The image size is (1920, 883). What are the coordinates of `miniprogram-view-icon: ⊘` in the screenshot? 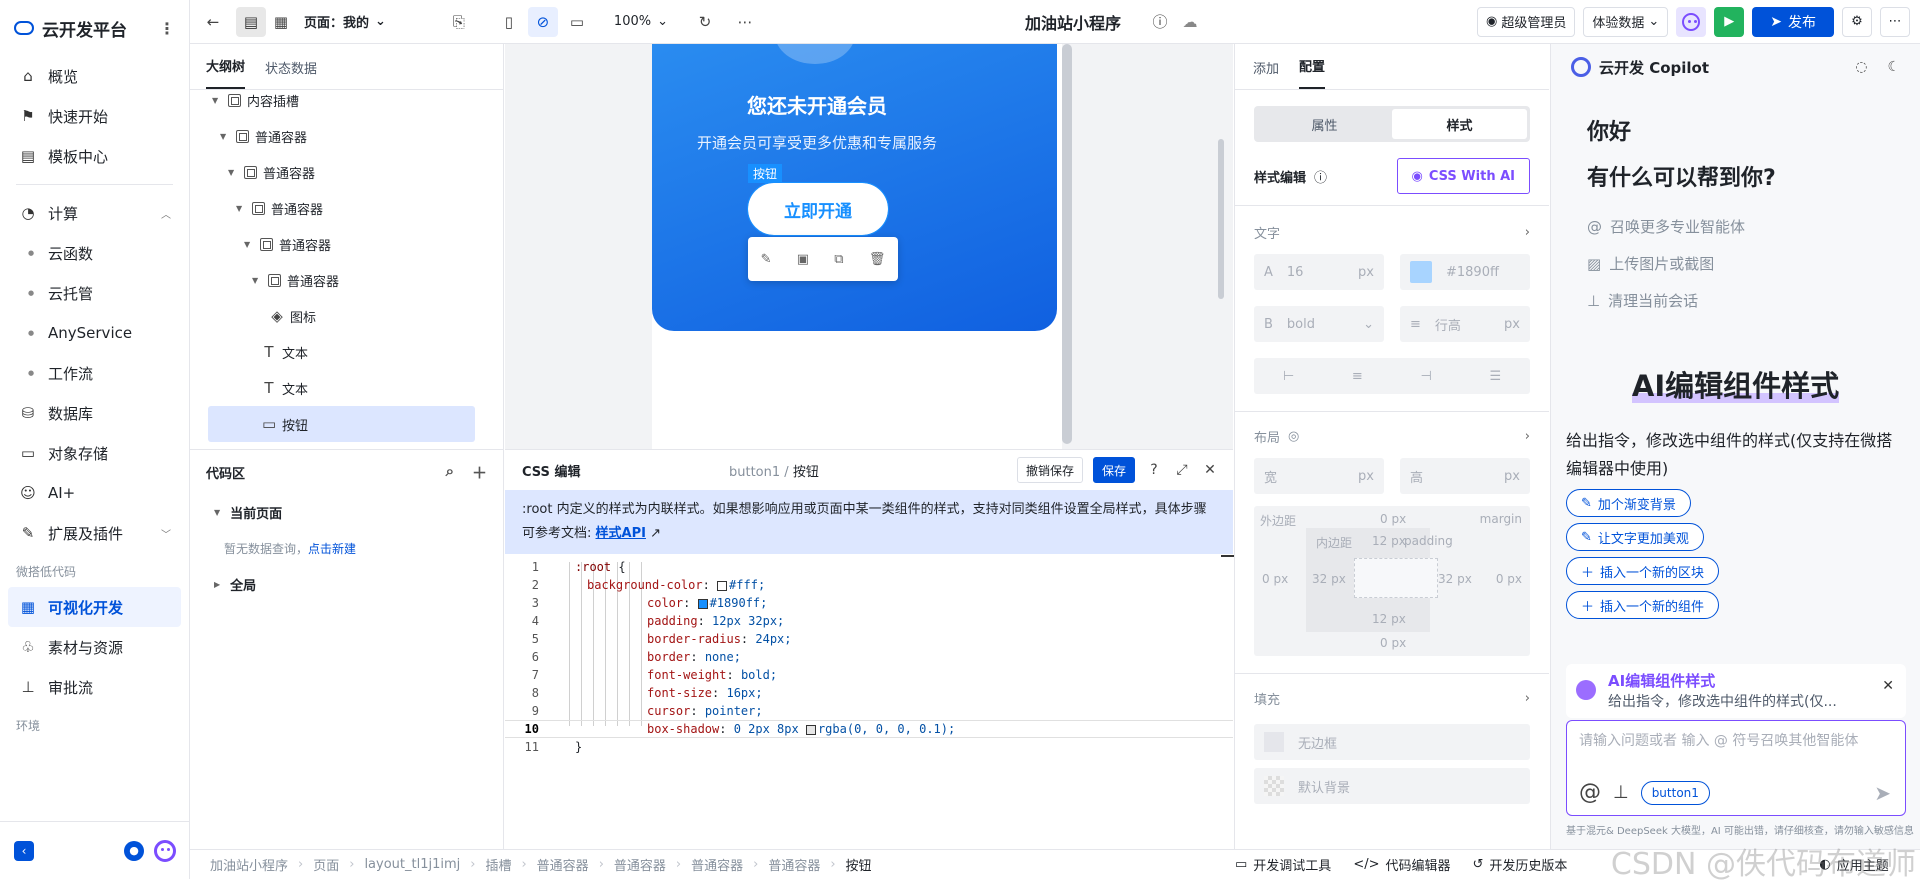 It's located at (542, 21).